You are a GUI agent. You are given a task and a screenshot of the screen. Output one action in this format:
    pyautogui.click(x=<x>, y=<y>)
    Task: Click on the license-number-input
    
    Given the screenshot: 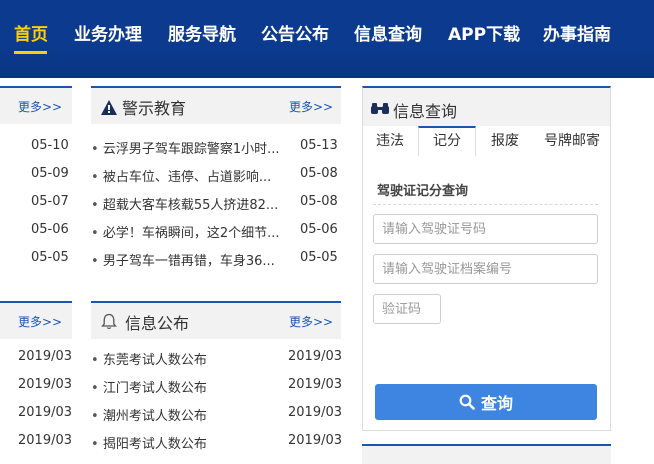 What is the action you would take?
    pyautogui.click(x=485, y=229)
    